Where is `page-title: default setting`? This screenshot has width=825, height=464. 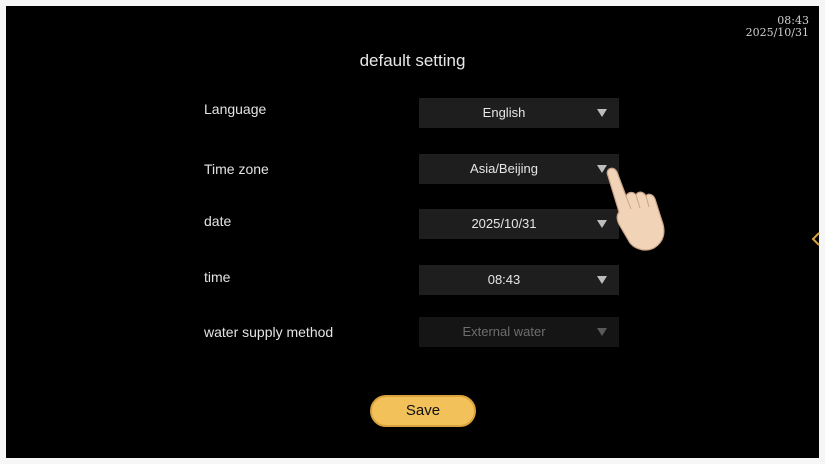 page-title: default setting is located at coordinates (412, 60).